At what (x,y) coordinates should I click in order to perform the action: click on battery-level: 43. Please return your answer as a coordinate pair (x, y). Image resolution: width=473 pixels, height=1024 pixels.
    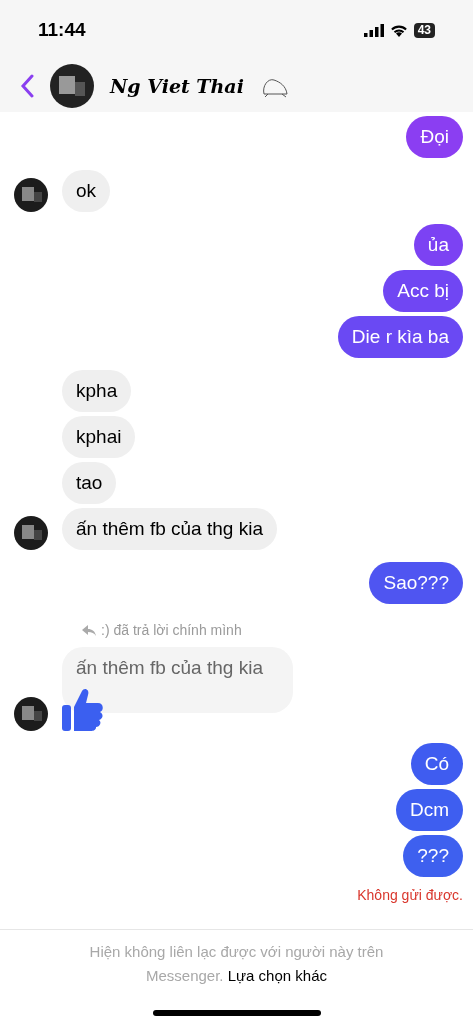
    Looking at the image, I should click on (424, 30).